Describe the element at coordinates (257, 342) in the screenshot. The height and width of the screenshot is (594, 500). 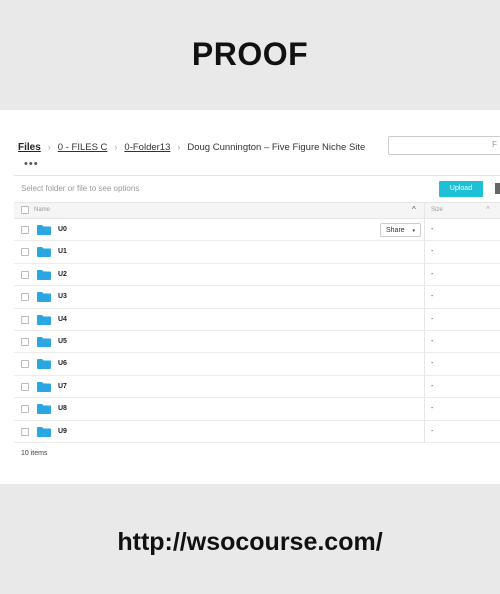
I see `table-row: U5 -` at that location.